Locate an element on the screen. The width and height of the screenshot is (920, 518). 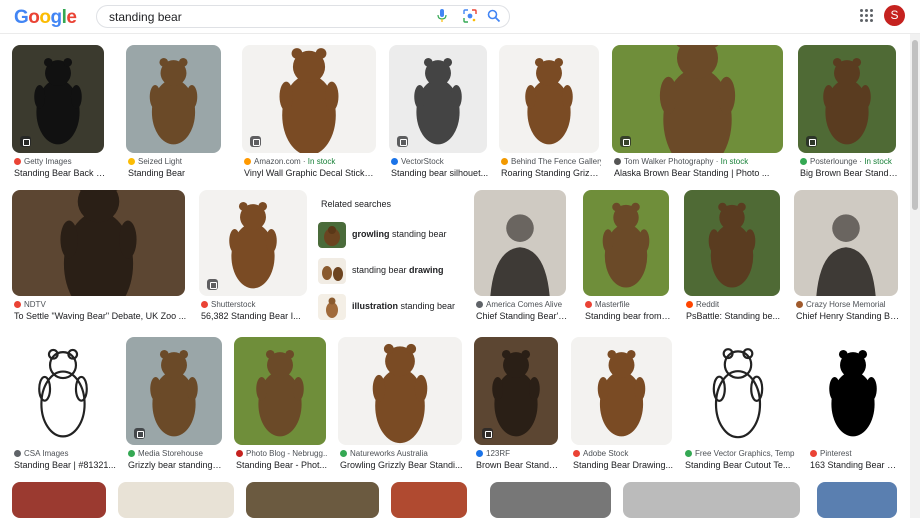
result-source: Reddit is located at coordinates (734, 304).